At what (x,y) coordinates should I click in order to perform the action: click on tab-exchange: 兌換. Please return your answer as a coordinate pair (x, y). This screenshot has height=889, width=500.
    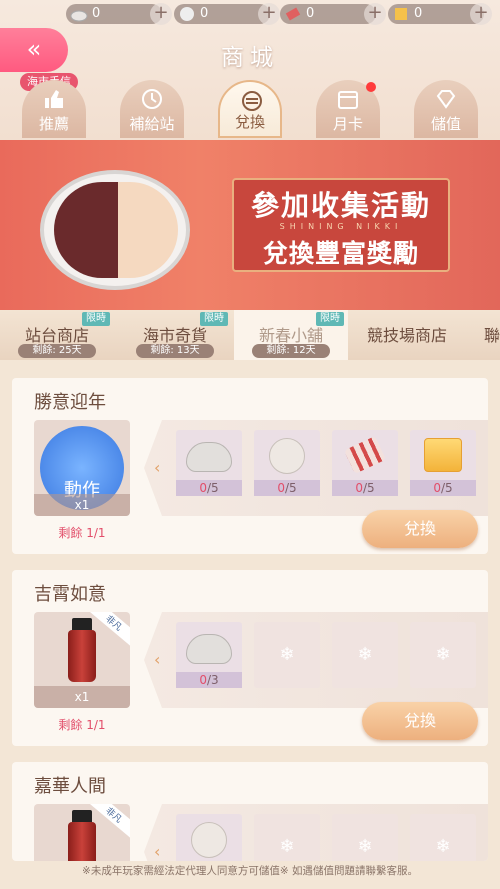
    Looking at the image, I should click on (250, 109).